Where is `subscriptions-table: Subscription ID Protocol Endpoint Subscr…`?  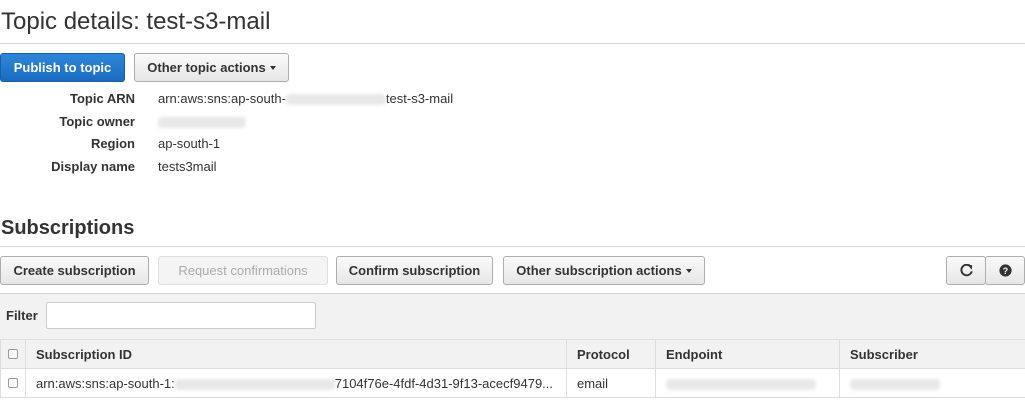
subscriptions-table: Subscription ID Protocol Endpoint Subscr… is located at coordinates (512, 368).